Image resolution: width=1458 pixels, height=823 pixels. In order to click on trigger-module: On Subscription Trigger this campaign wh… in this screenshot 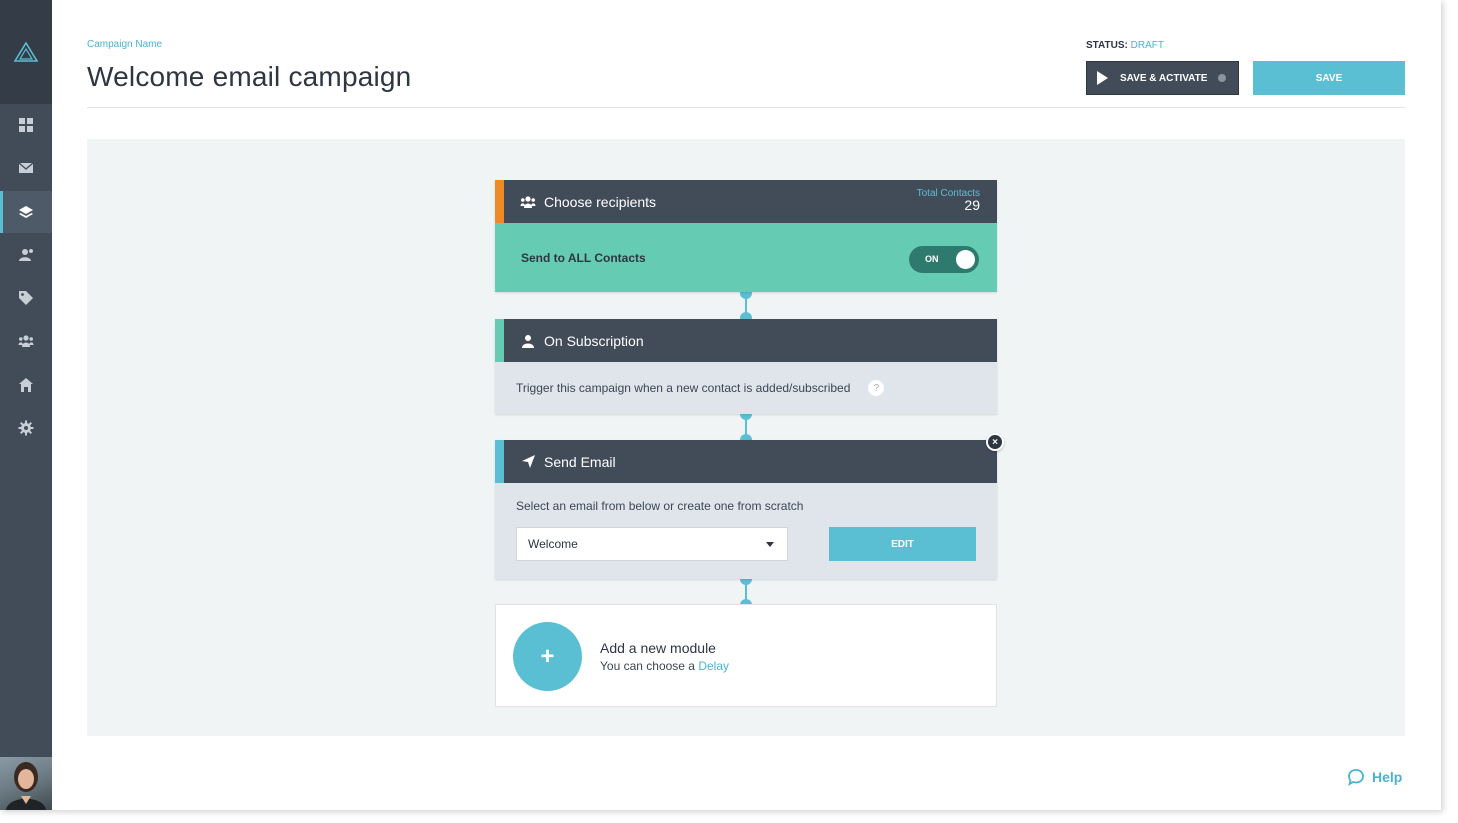, I will do `click(746, 366)`.